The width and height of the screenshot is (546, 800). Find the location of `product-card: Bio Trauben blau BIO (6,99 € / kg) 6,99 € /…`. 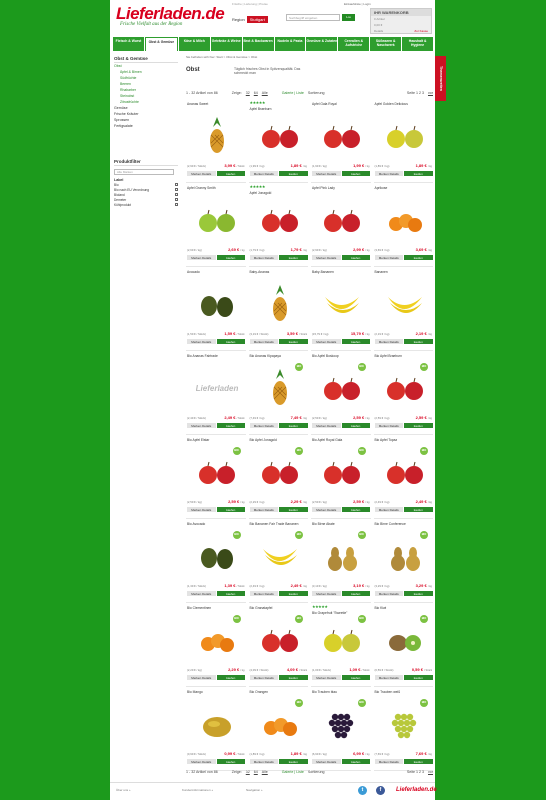

product-card: Bio Trauben blau BIO (6,99 € / kg) 6,99 € /… is located at coordinates (341, 729).